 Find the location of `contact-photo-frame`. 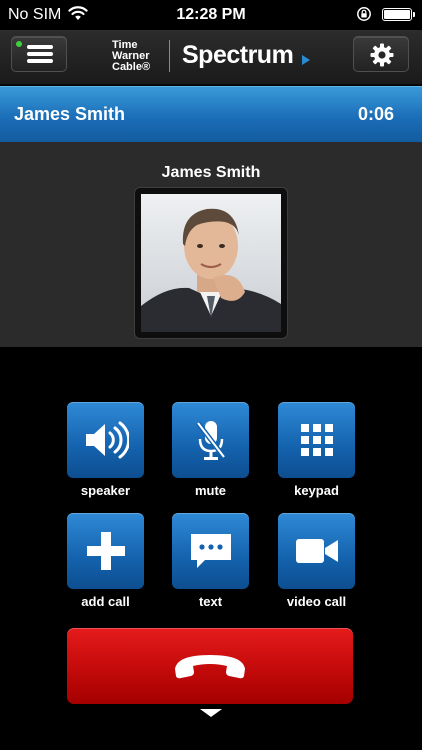

contact-photo-frame is located at coordinates (211, 263).